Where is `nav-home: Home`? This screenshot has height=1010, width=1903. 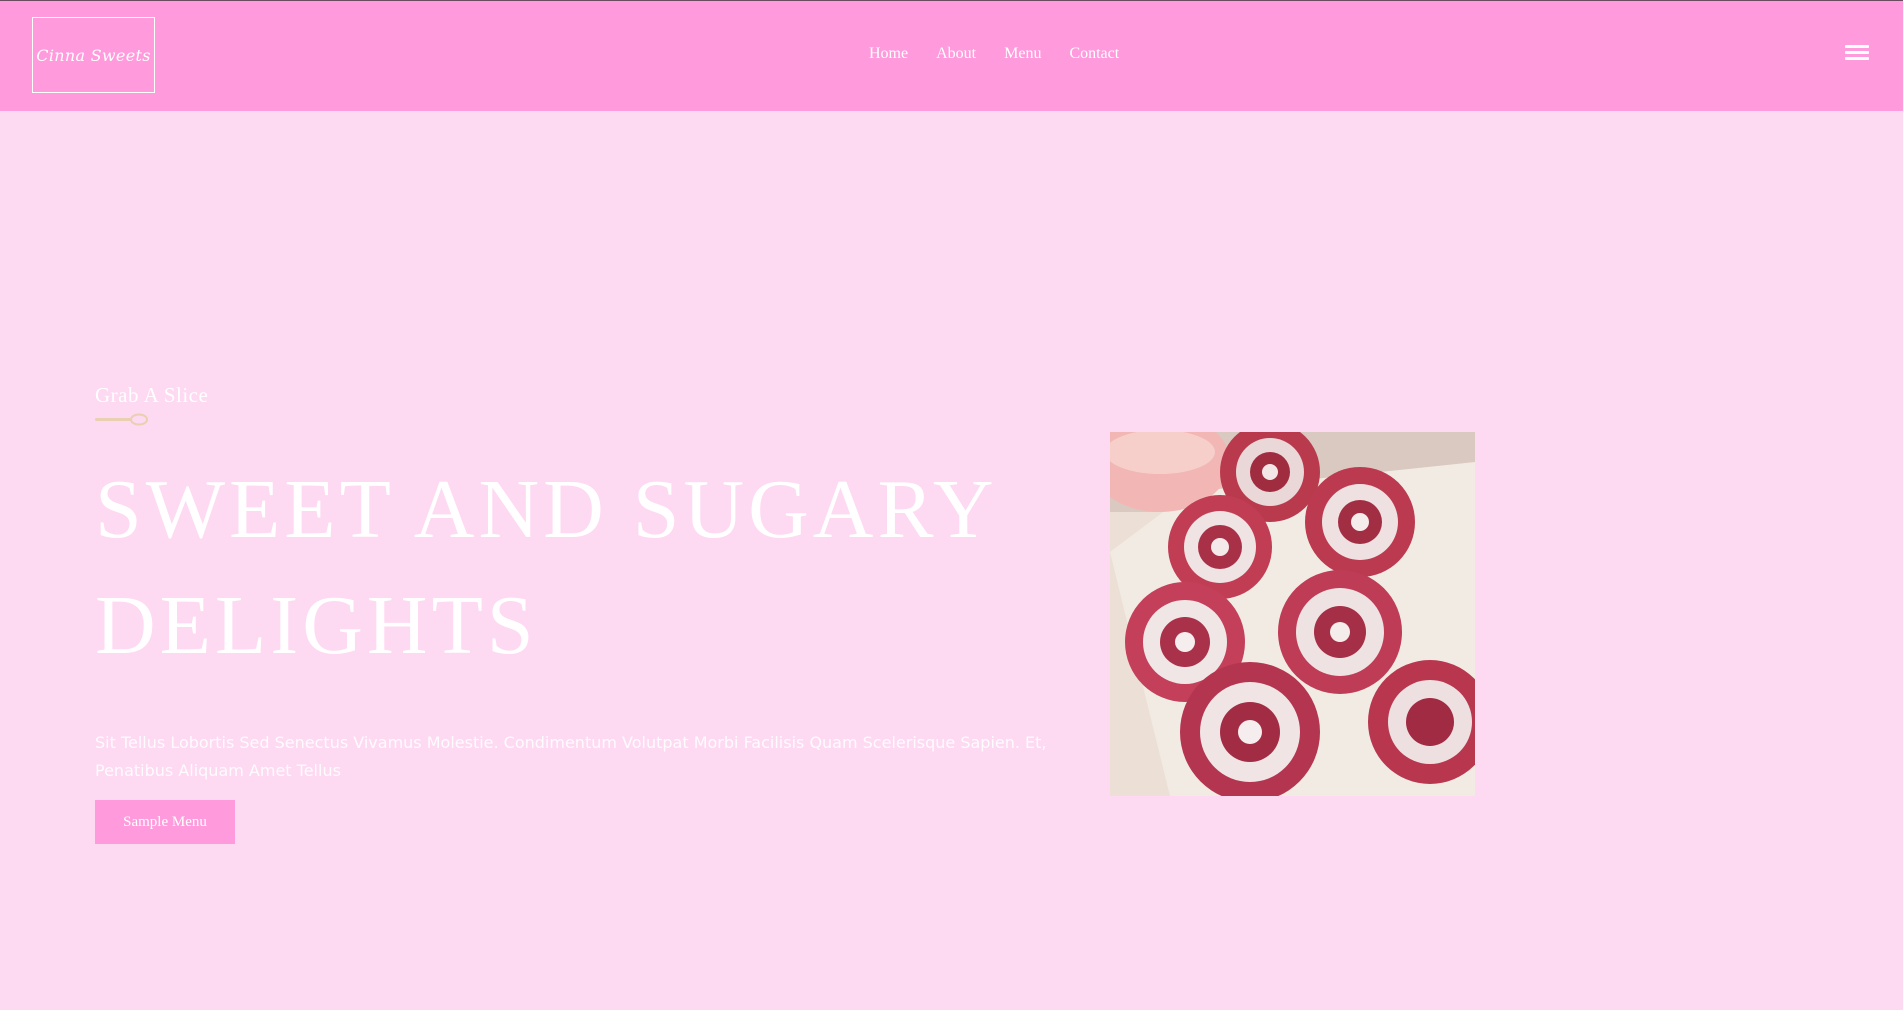 nav-home: Home is located at coordinates (888, 54).